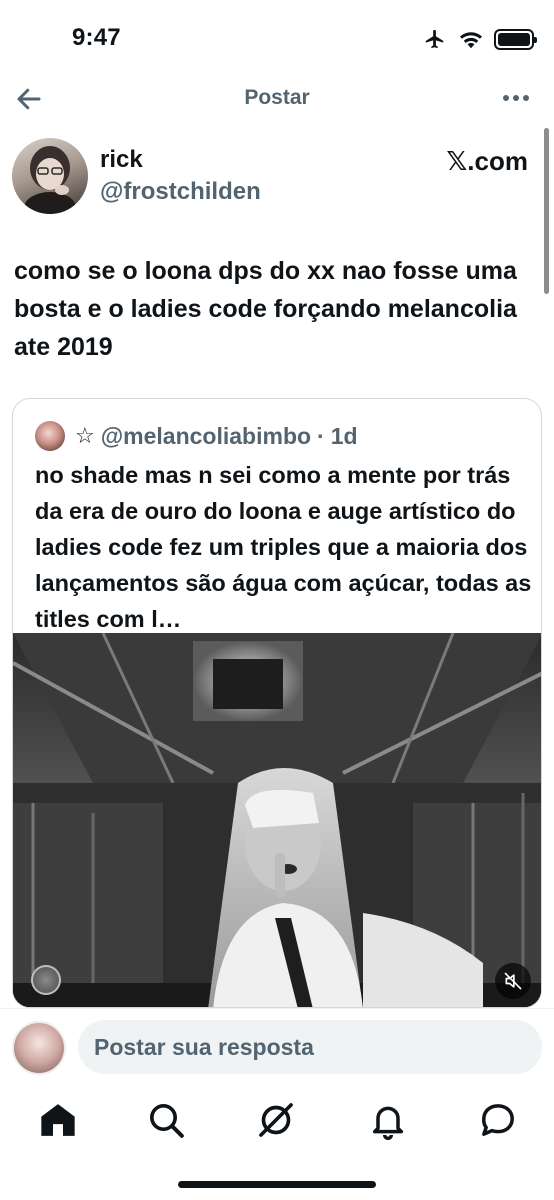 The height and width of the screenshot is (1200, 554). What do you see at coordinates (487, 161) in the screenshot?
I see `site-label: 𝕏.com` at bounding box center [487, 161].